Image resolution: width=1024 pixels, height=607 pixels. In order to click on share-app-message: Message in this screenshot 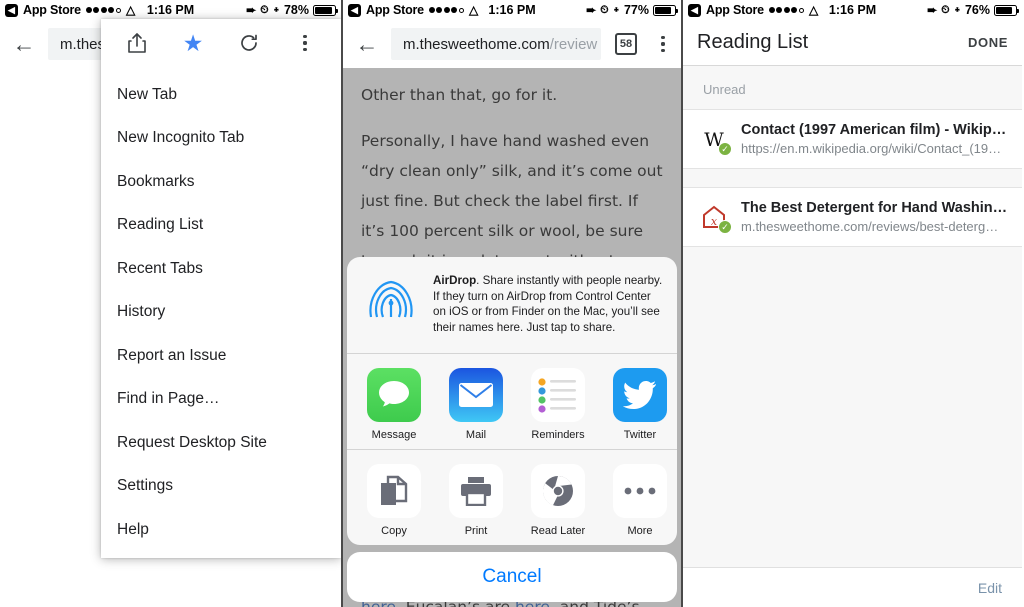, I will do `click(394, 404)`.